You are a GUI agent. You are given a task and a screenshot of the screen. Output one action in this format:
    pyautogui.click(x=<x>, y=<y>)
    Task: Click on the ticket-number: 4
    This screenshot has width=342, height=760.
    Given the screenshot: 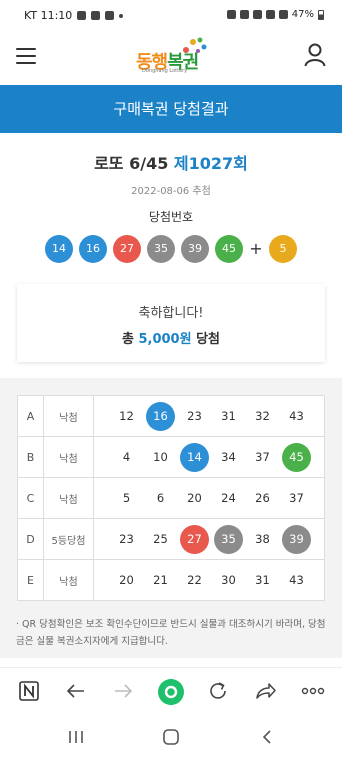 What is the action you would take?
    pyautogui.click(x=126, y=456)
    